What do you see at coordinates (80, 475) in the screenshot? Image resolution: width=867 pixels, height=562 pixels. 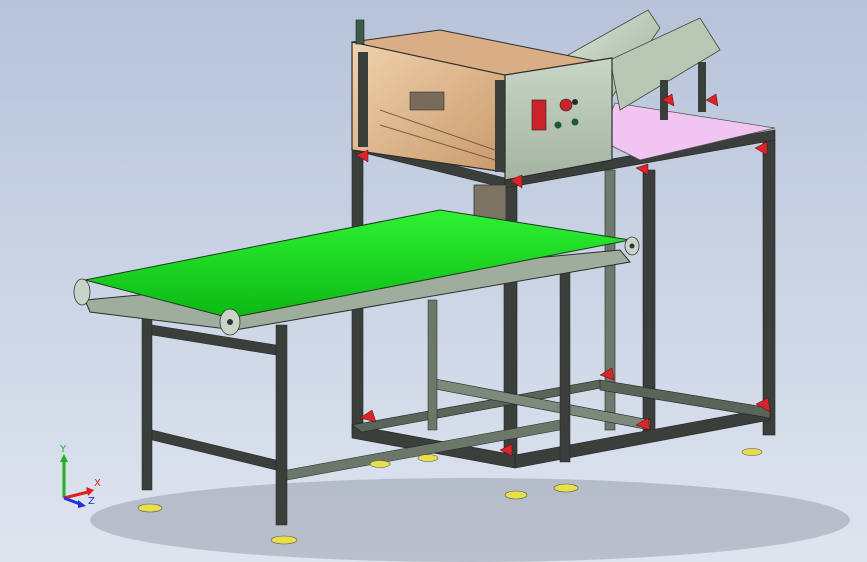 I see `coordinate-triad-icon: Y X Z` at bounding box center [80, 475].